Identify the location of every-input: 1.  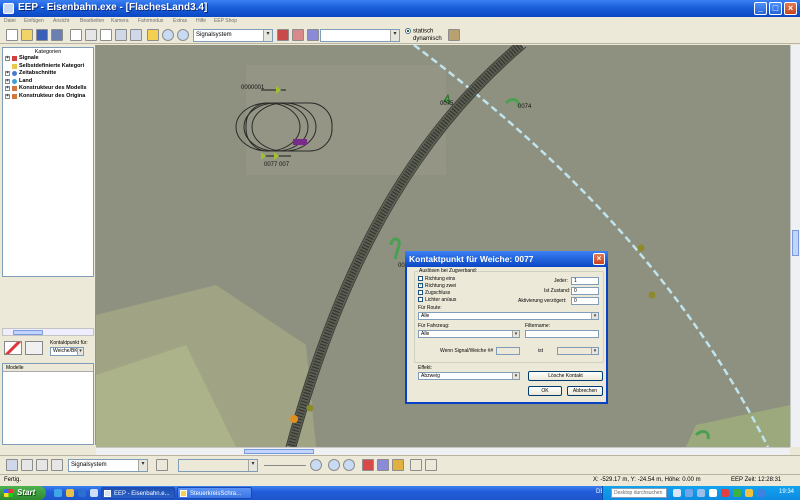
(585, 281).